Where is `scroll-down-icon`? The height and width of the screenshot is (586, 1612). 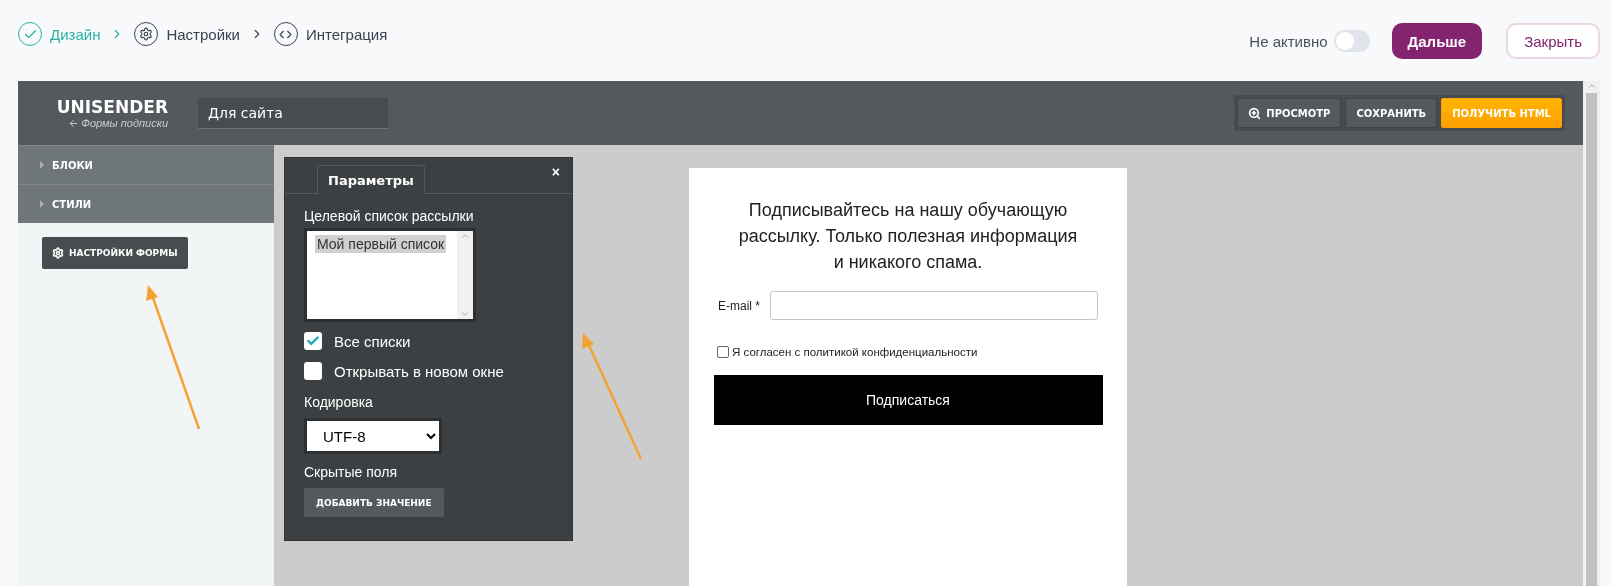 scroll-down-icon is located at coordinates (465, 314).